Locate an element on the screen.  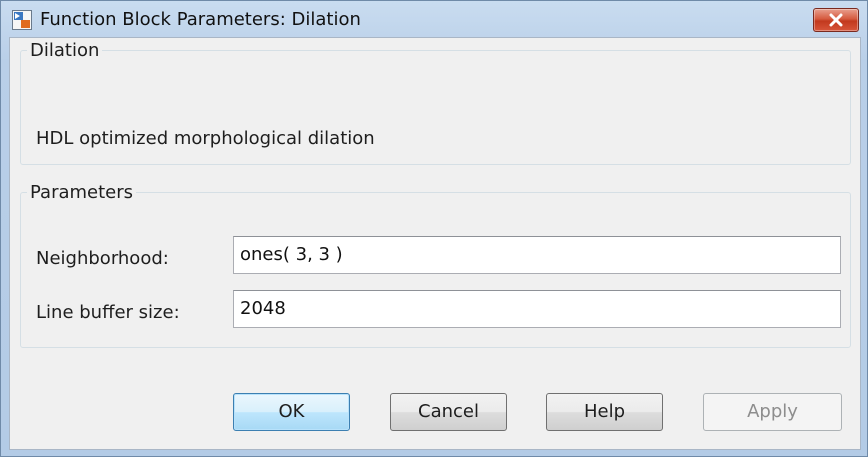
neighborhood-input: ones( 3, 3 ) is located at coordinates (537, 255).